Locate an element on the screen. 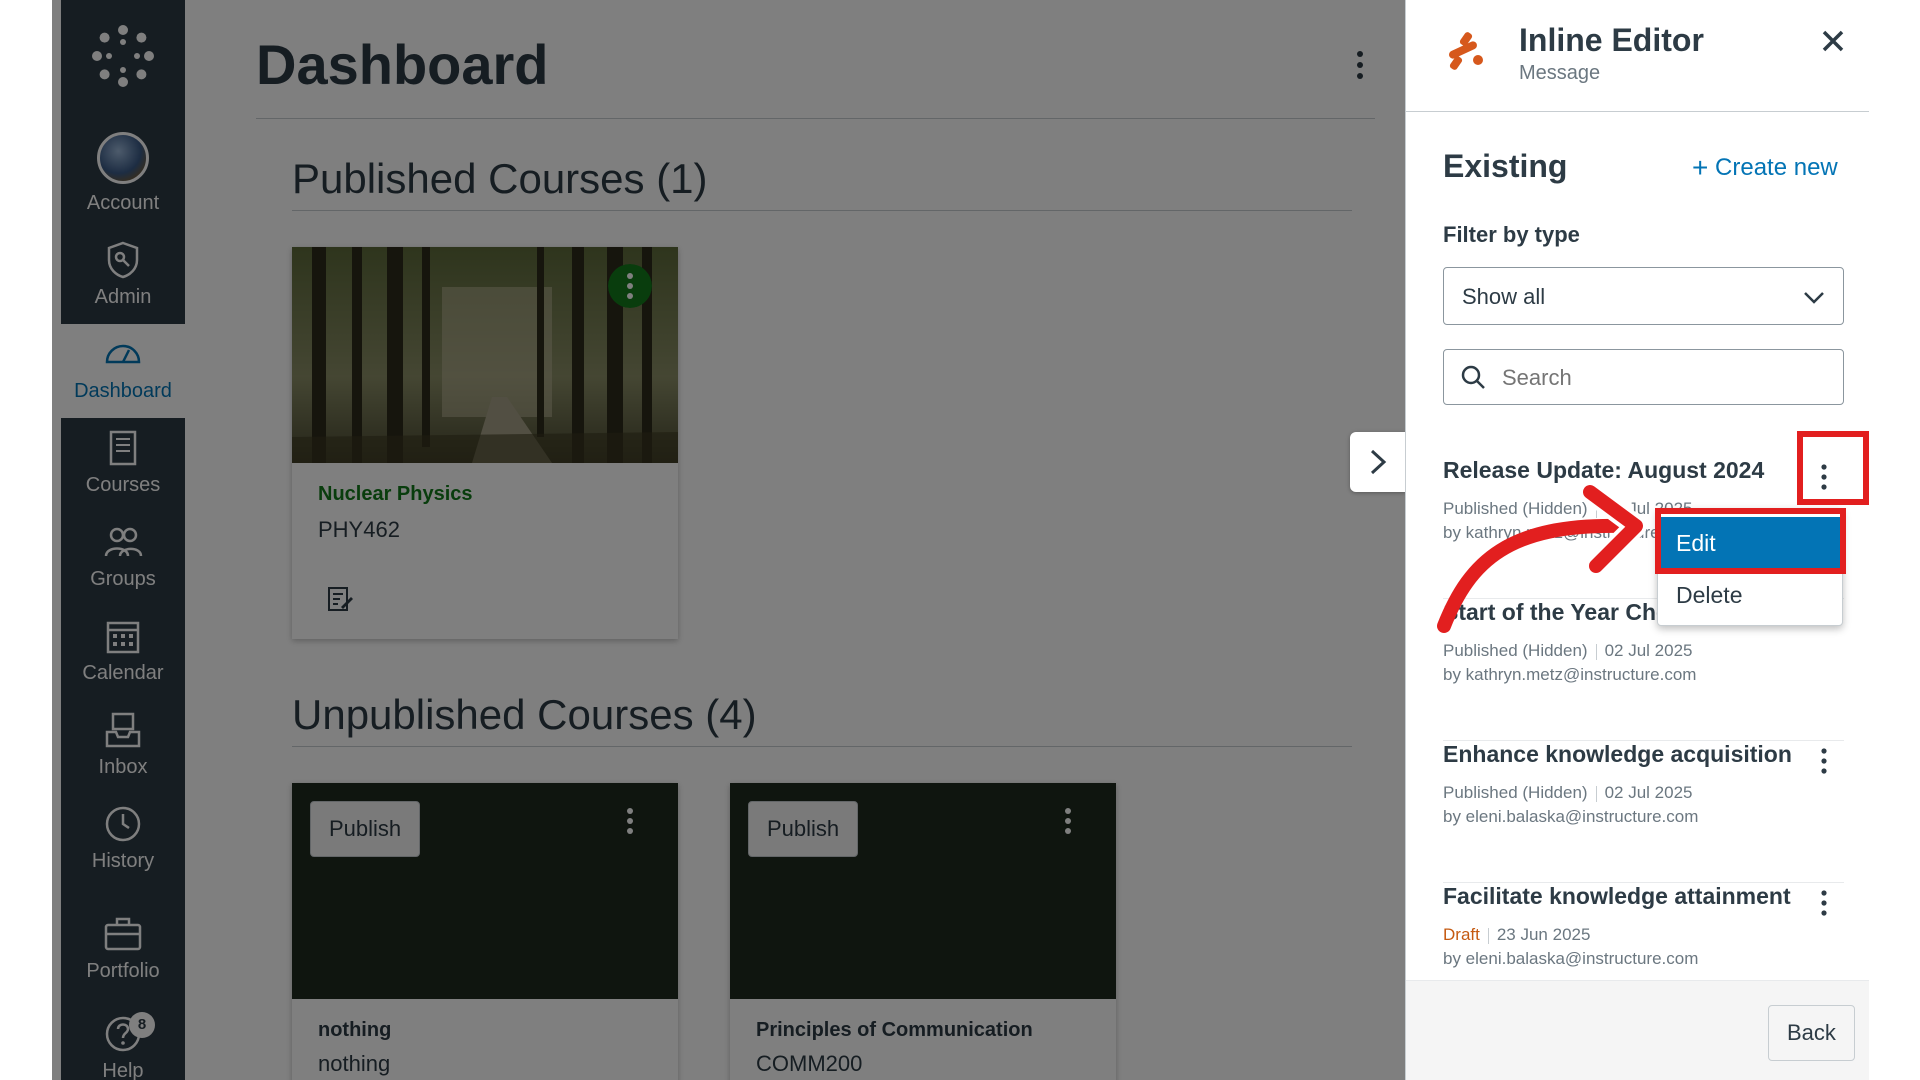 Image resolution: width=1920 pixels, height=1080 pixels. create-new-label: Create new is located at coordinates (1776, 167).